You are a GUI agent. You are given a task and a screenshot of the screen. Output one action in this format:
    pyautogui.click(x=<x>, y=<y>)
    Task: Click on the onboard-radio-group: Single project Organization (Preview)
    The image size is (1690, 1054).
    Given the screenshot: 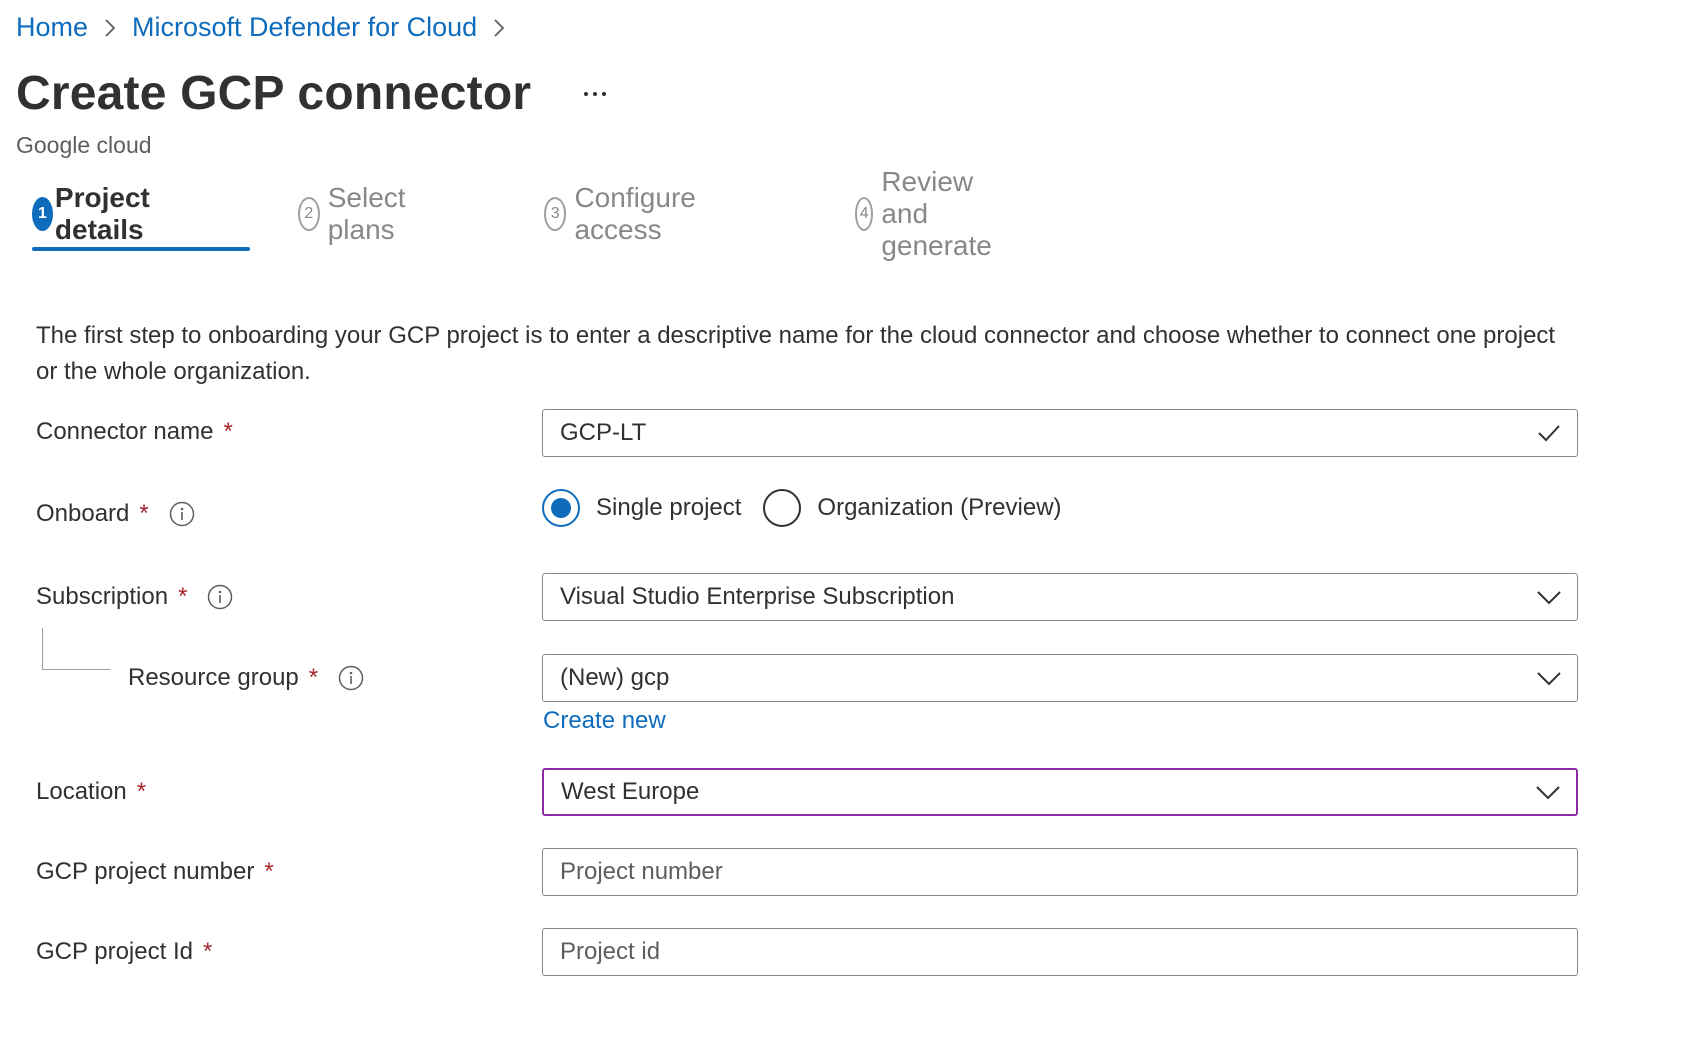 What is the action you would take?
    pyautogui.click(x=813, y=508)
    